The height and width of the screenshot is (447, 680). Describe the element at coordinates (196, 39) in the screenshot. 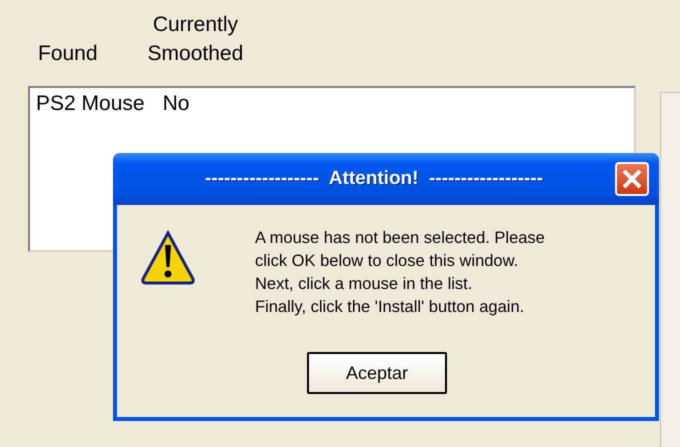

I see `column-header: Currently Smoothed` at that location.